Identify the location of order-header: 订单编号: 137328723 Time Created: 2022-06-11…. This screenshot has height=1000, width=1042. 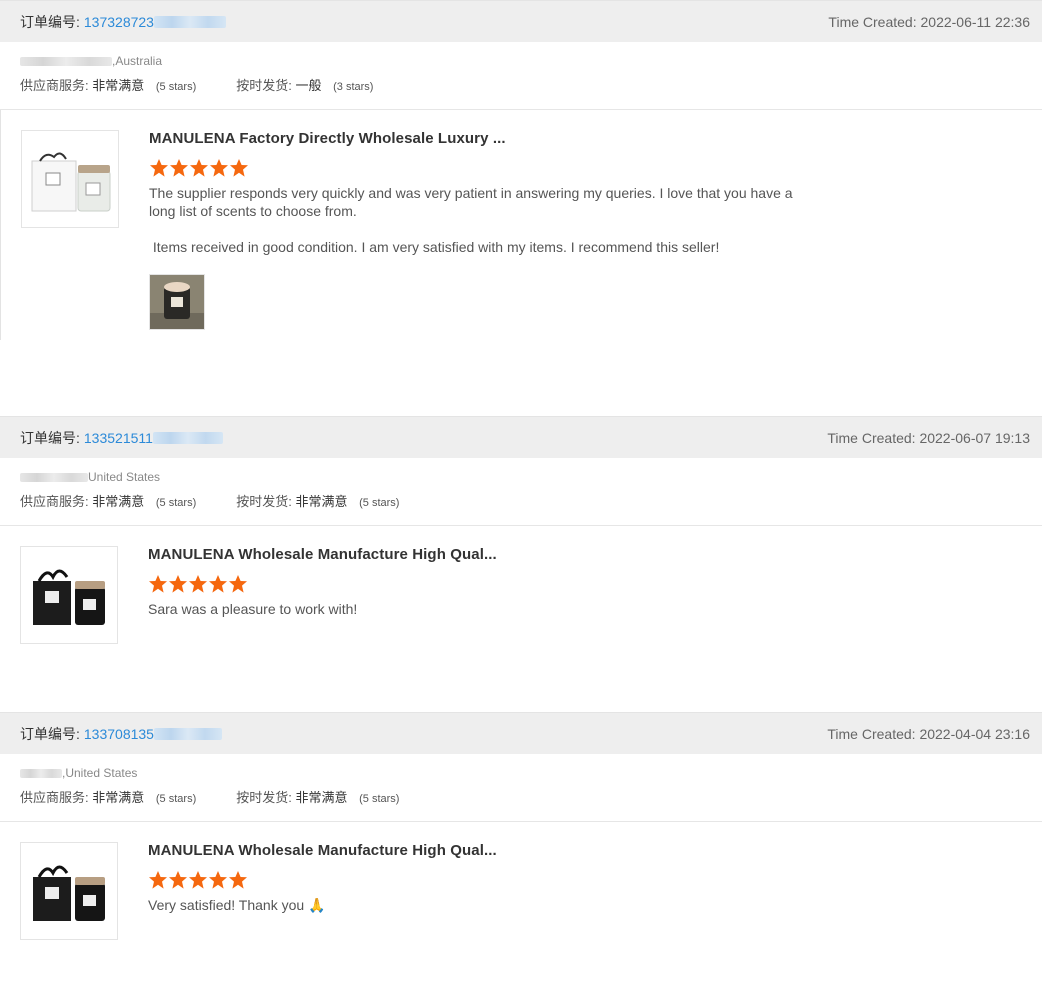
(521, 21).